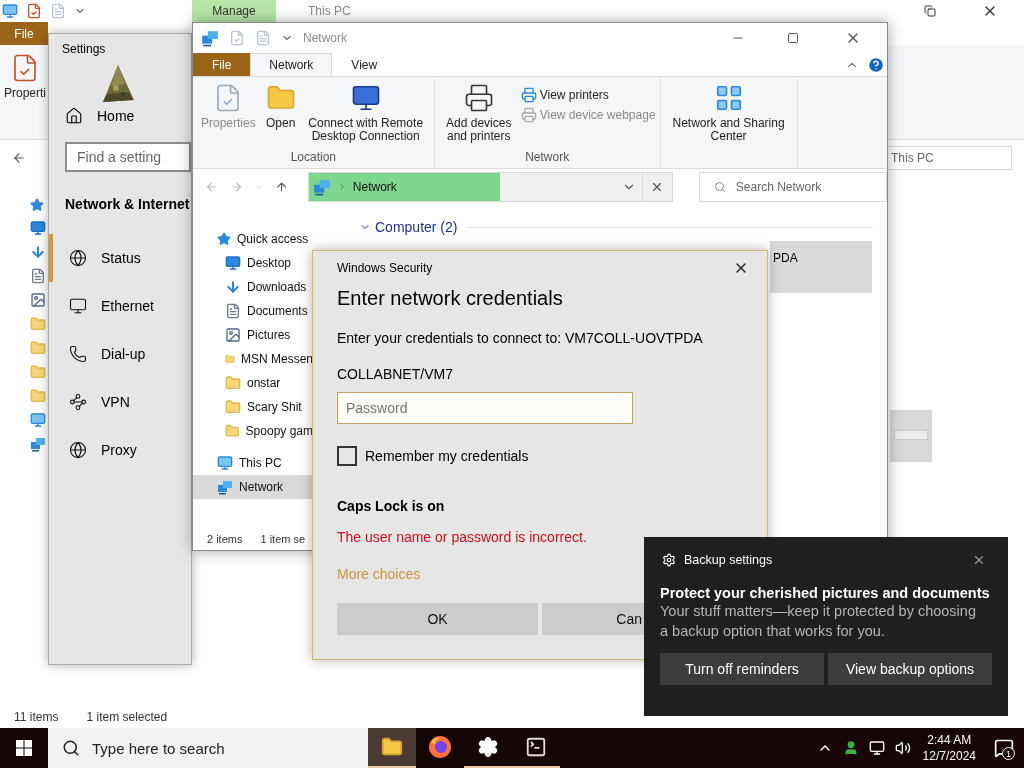  What do you see at coordinates (910, 669) in the screenshot?
I see `toast-button: View backup options` at bounding box center [910, 669].